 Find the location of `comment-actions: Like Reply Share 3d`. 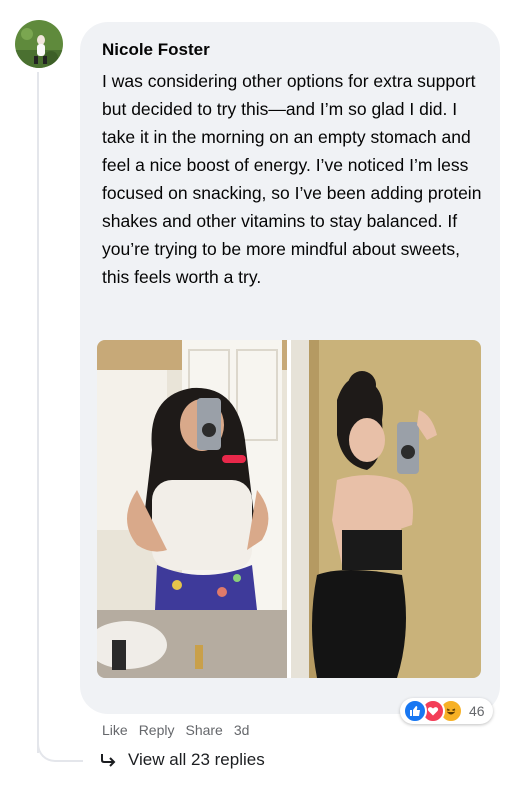

comment-actions: Like Reply Share 3d is located at coordinates (175, 730).